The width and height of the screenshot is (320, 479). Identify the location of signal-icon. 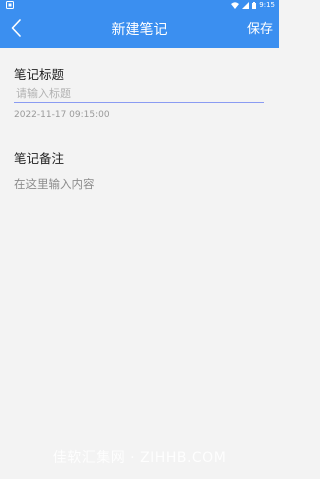
(246, 5).